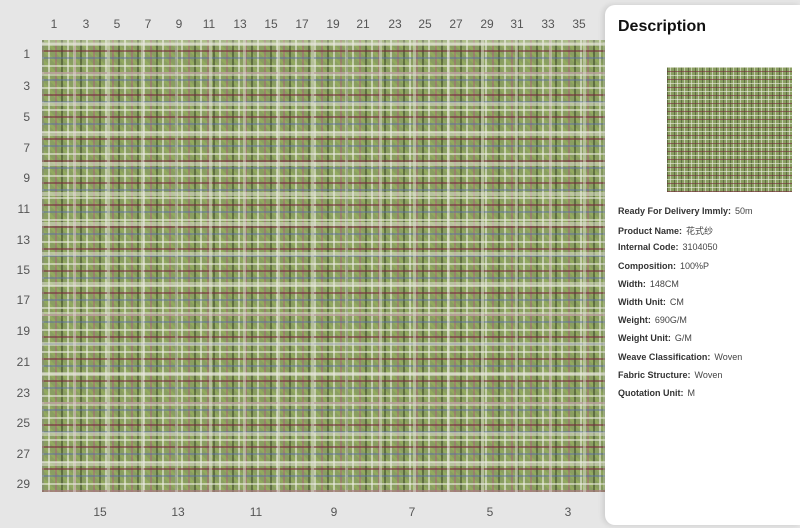 Image resolution: width=800 pixels, height=528 pixels. I want to click on spec-row: Width Unit: CM, so click(709, 306).